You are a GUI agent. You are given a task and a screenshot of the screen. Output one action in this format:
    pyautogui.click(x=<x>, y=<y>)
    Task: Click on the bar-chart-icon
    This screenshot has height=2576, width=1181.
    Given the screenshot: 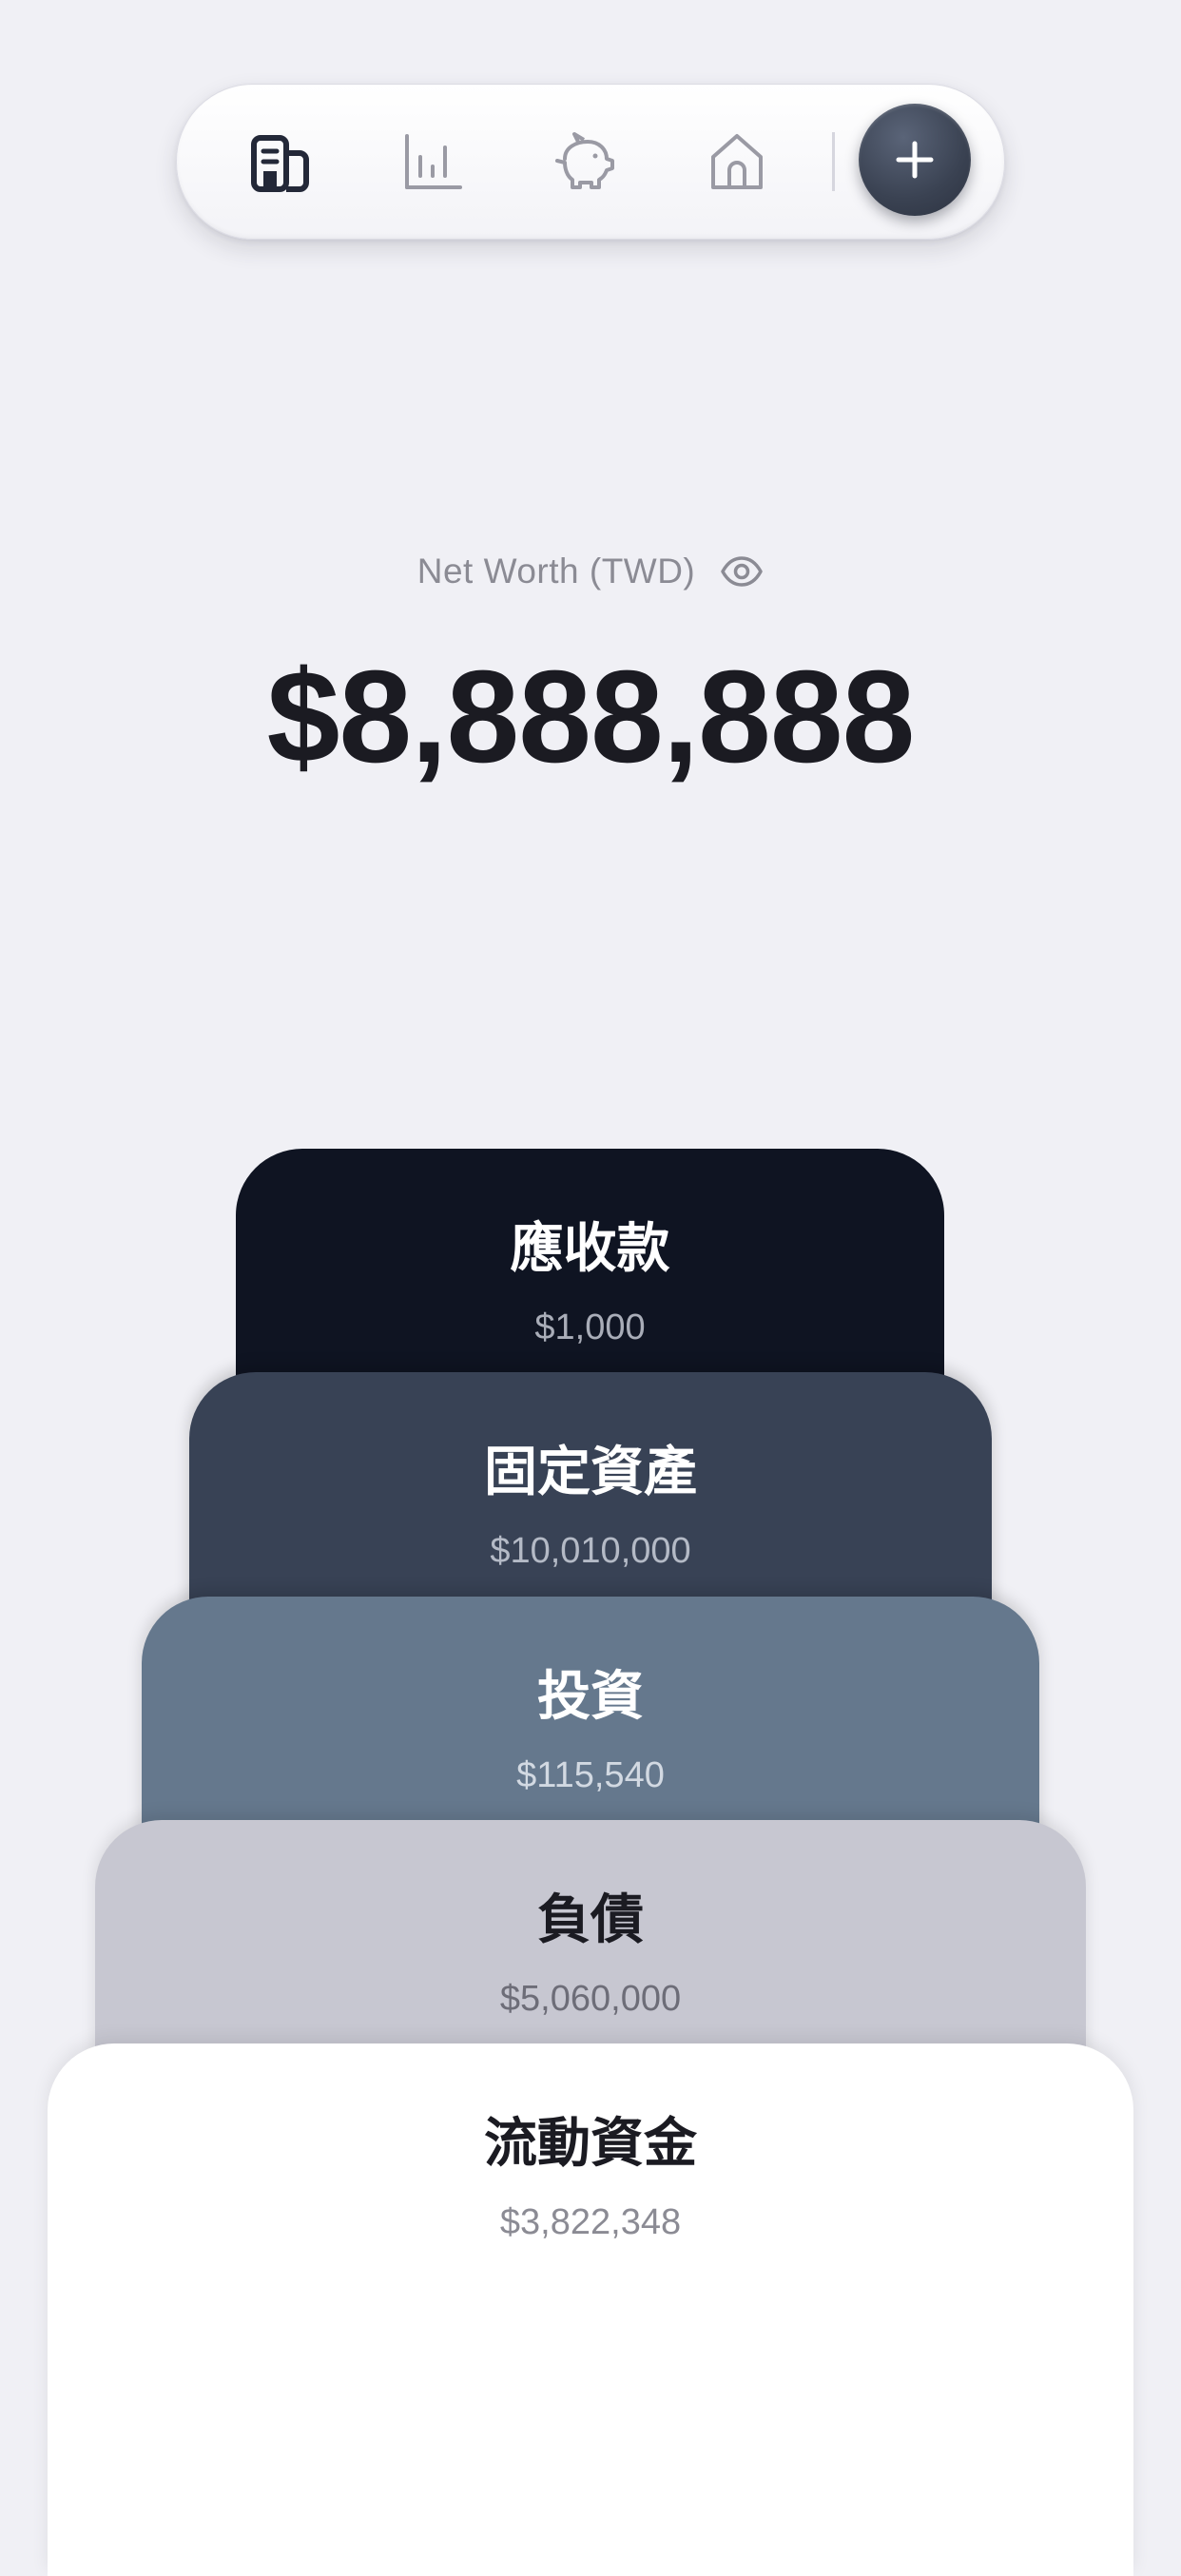 What is the action you would take?
    pyautogui.click(x=433, y=161)
    